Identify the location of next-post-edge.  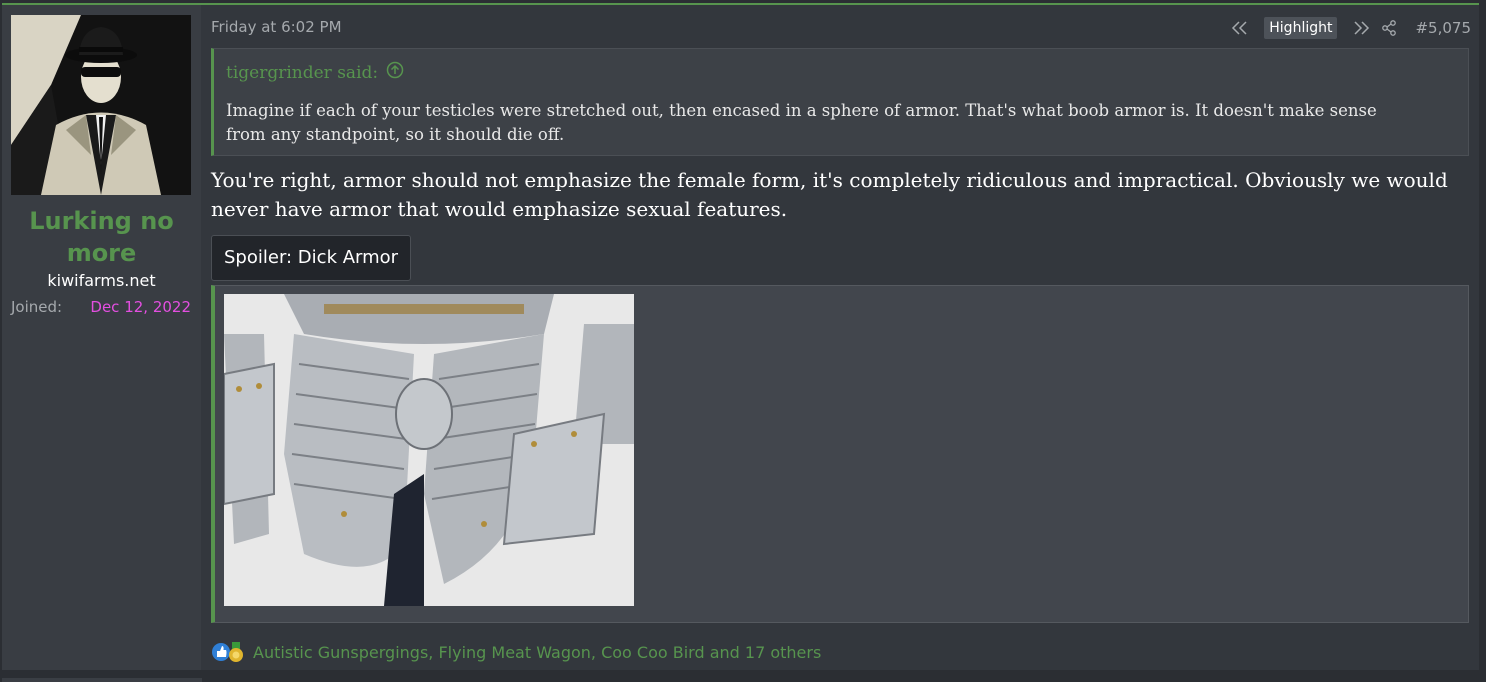
(743, 677).